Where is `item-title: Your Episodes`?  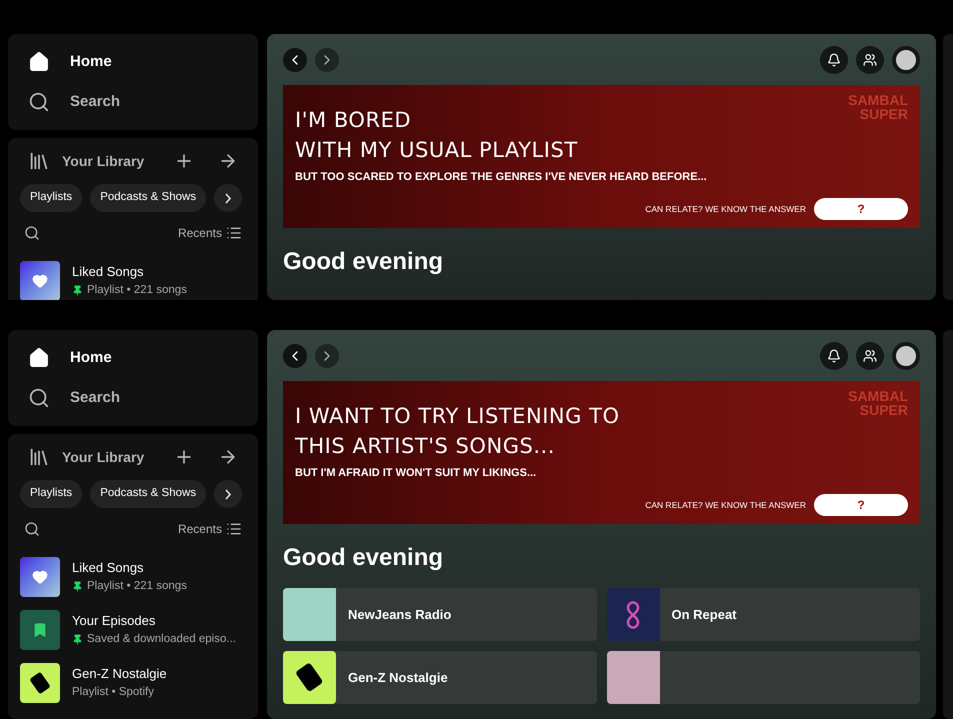
item-title: Your Episodes is located at coordinates (114, 621).